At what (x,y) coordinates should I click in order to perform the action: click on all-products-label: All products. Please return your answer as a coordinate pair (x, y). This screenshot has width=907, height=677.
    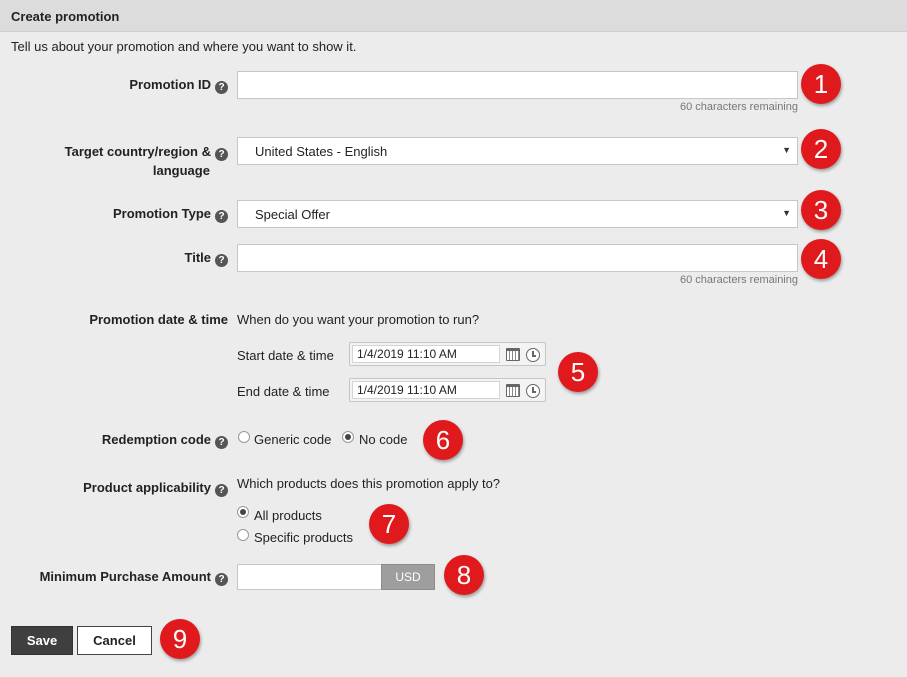
    Looking at the image, I should click on (288, 515).